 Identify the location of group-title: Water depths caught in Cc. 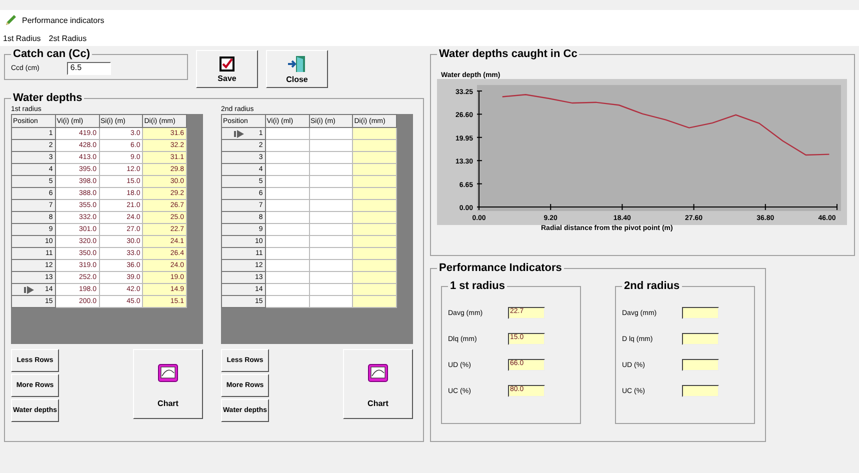
(508, 54).